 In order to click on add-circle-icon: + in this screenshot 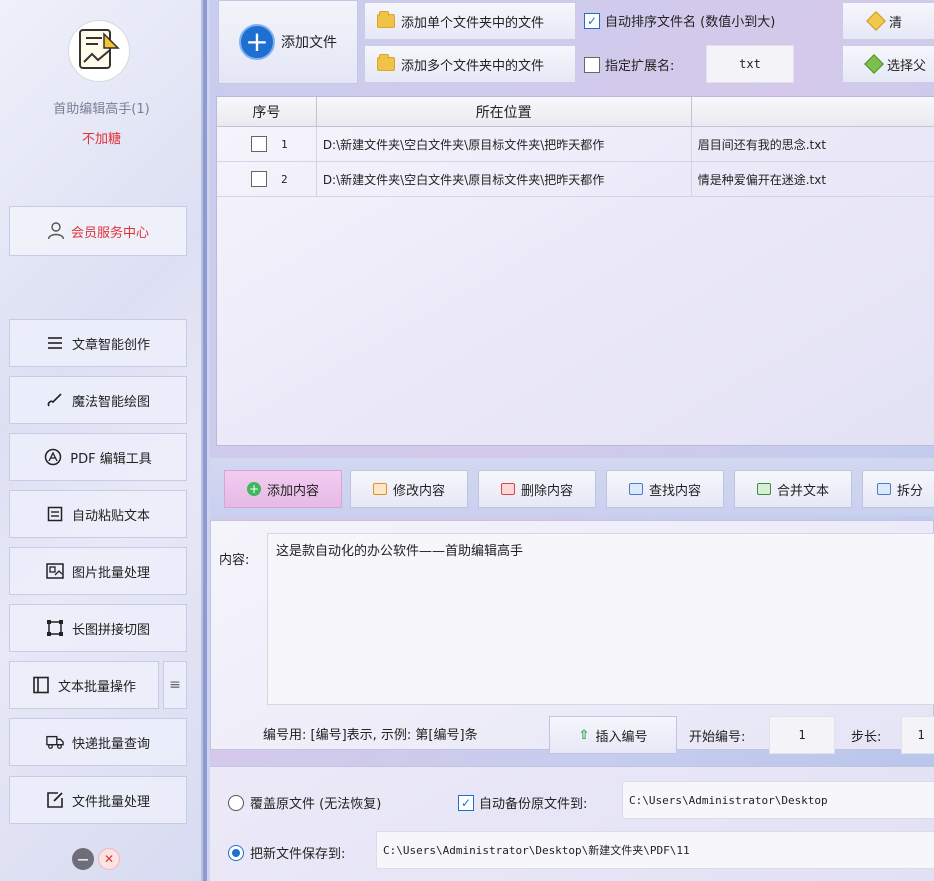, I will do `click(253, 489)`.